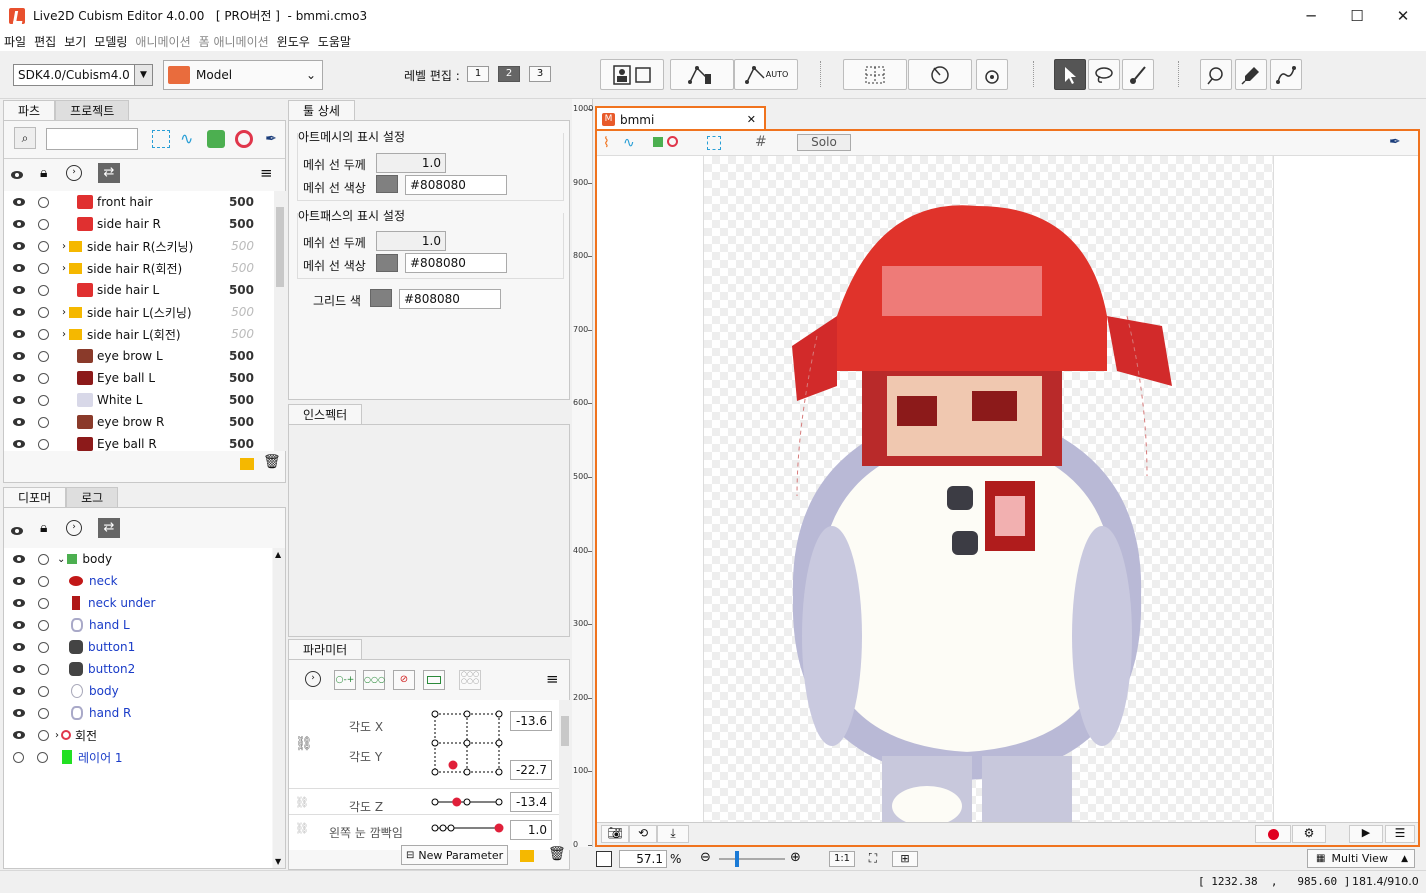 This screenshot has width=1426, height=893. I want to click on zoom-in-icon: ⊕, so click(795, 857).